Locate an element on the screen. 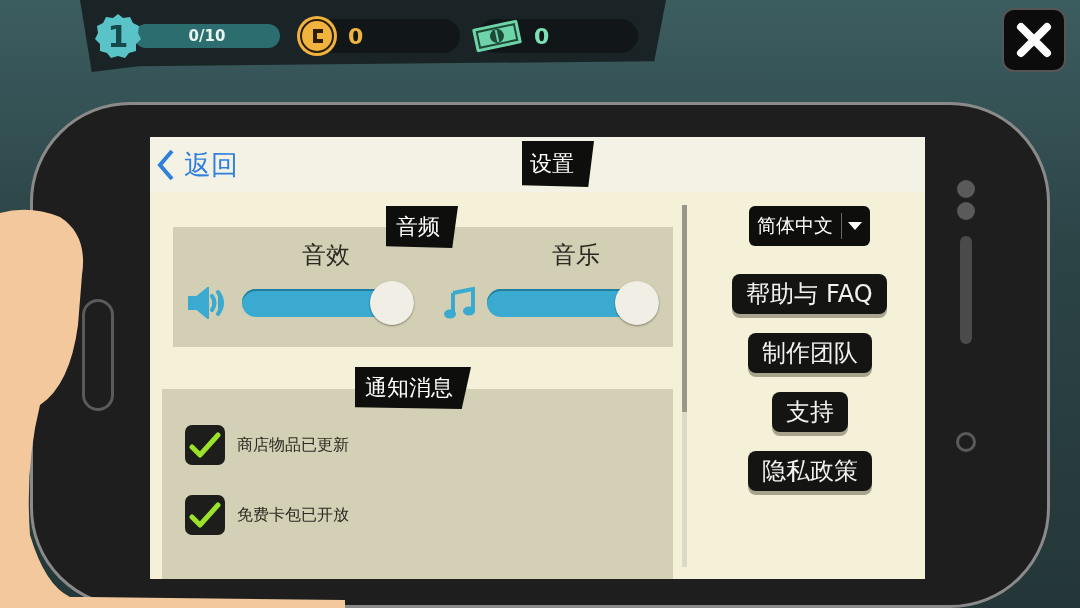 The image size is (1080, 608). caret-icon is located at coordinates (855, 226).